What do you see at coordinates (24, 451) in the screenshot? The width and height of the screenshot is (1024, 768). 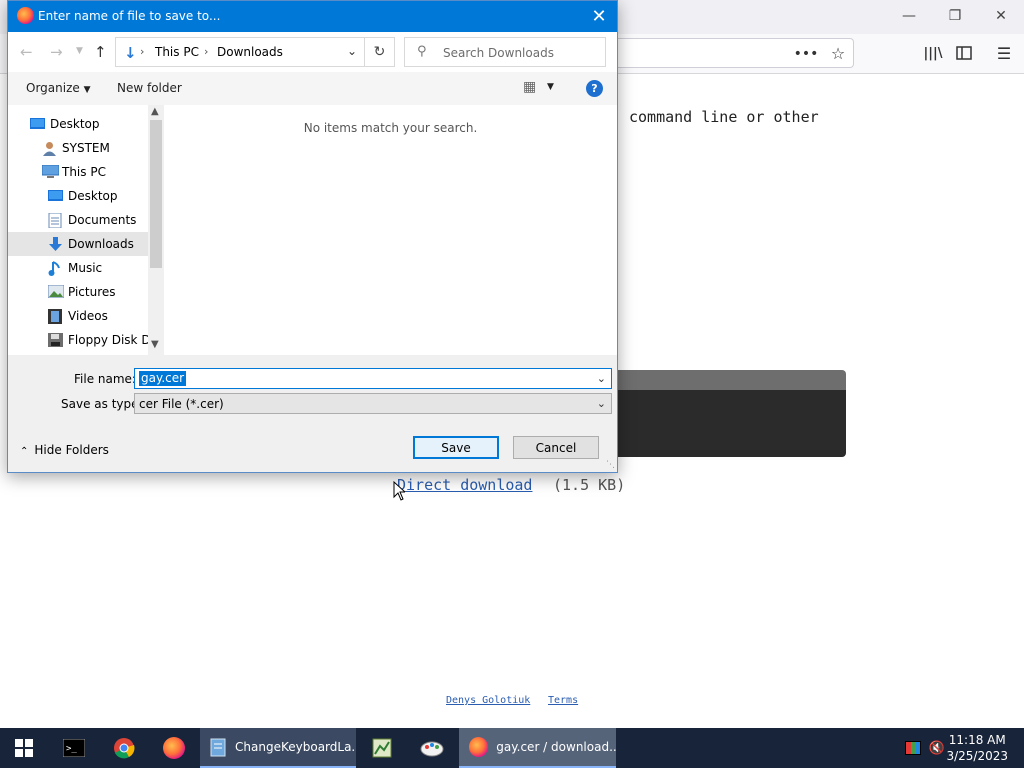 I see `chevron-up-icon: ⌃` at bounding box center [24, 451].